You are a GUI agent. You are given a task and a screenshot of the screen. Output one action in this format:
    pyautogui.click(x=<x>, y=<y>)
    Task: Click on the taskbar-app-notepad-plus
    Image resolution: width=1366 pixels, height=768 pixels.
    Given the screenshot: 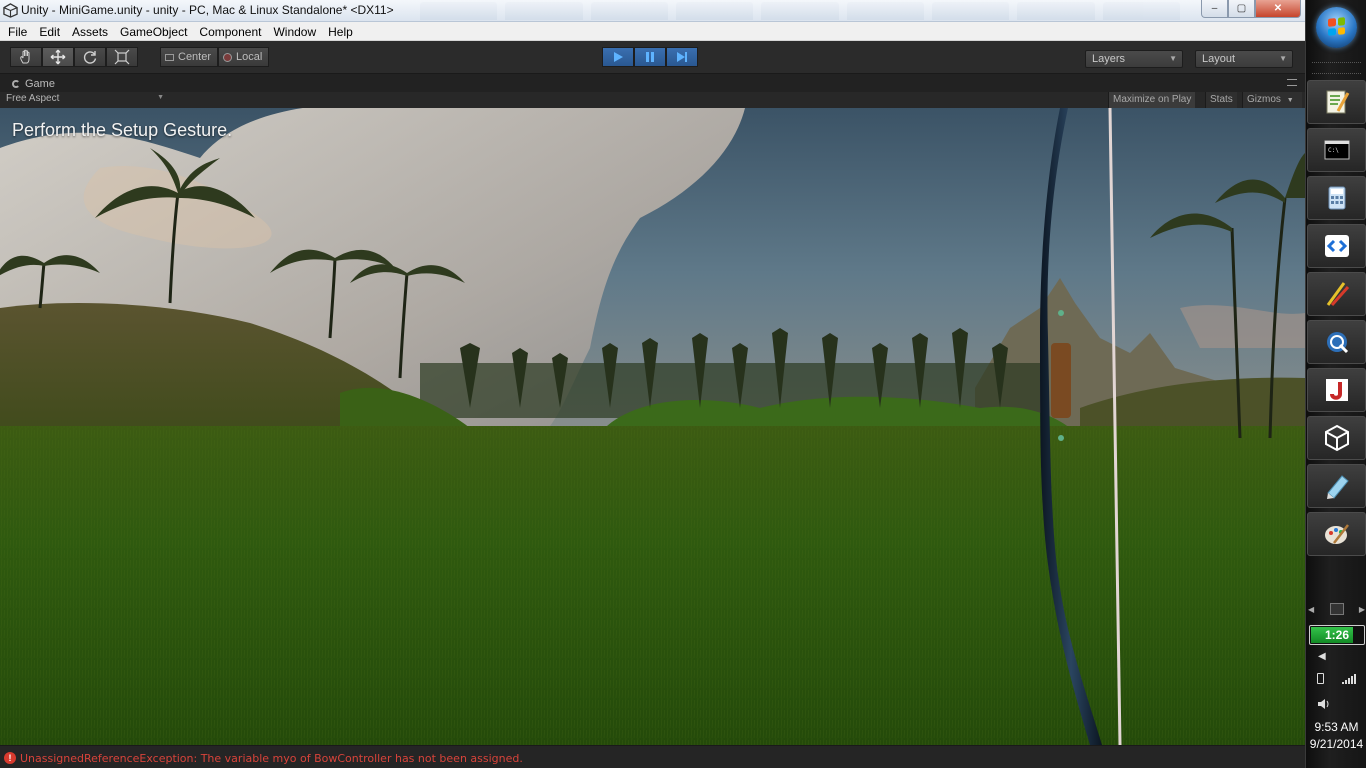 What is the action you would take?
    pyautogui.click(x=1336, y=102)
    